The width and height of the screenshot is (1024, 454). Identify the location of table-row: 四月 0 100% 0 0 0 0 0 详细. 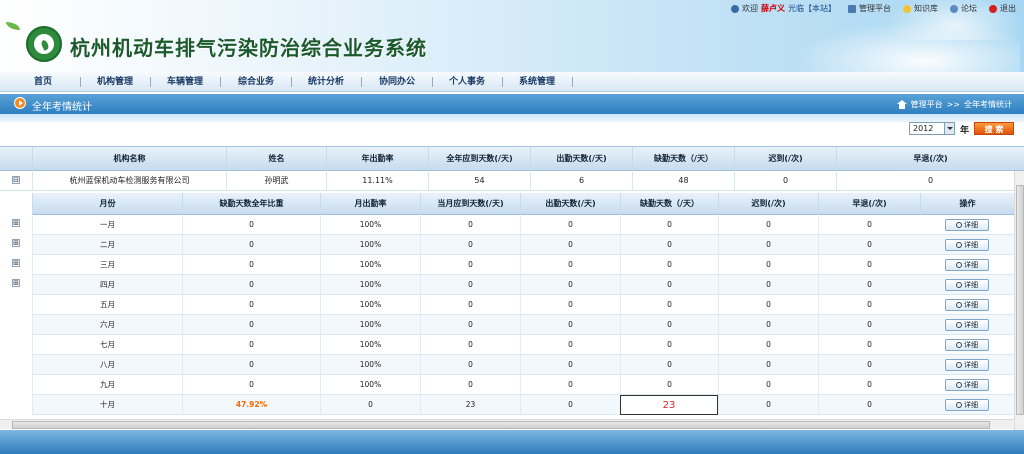
(523, 285).